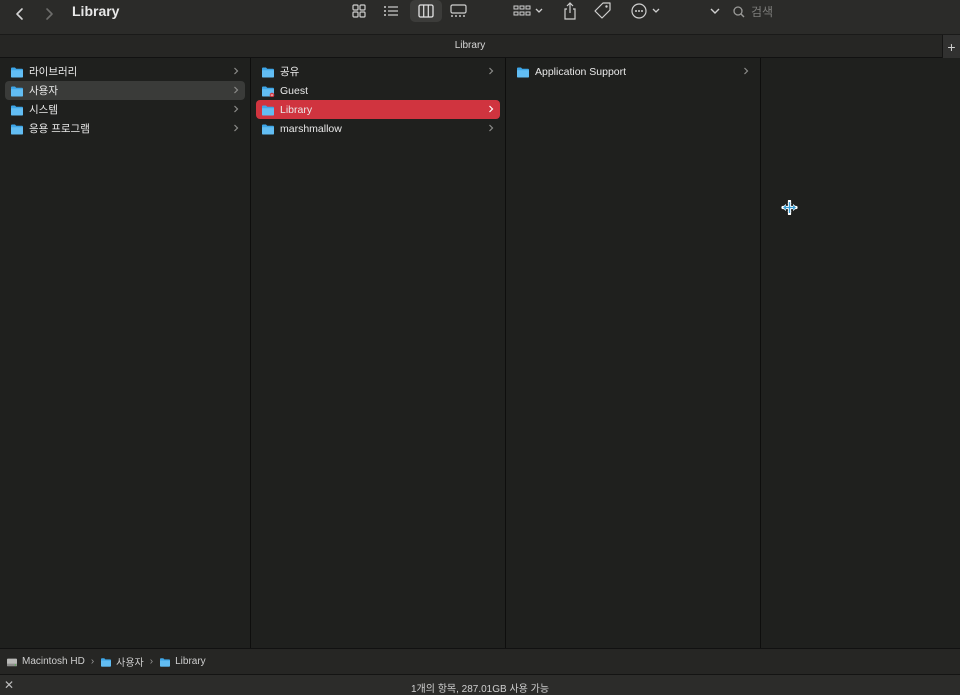 This screenshot has width=960, height=695. I want to click on list-item-label: Application Support, so click(581, 71).